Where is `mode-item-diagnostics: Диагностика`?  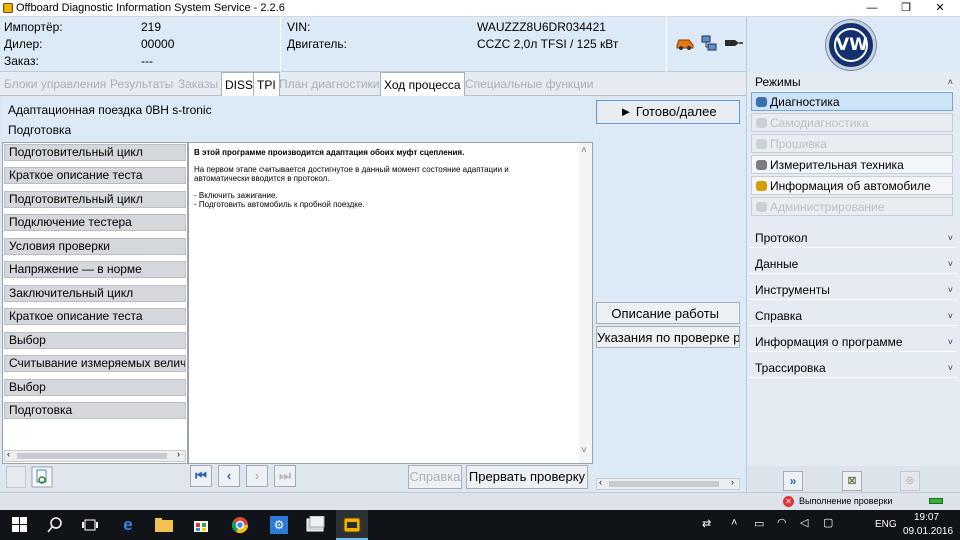
mode-item-diagnostics: Диагностика is located at coordinates (852, 101).